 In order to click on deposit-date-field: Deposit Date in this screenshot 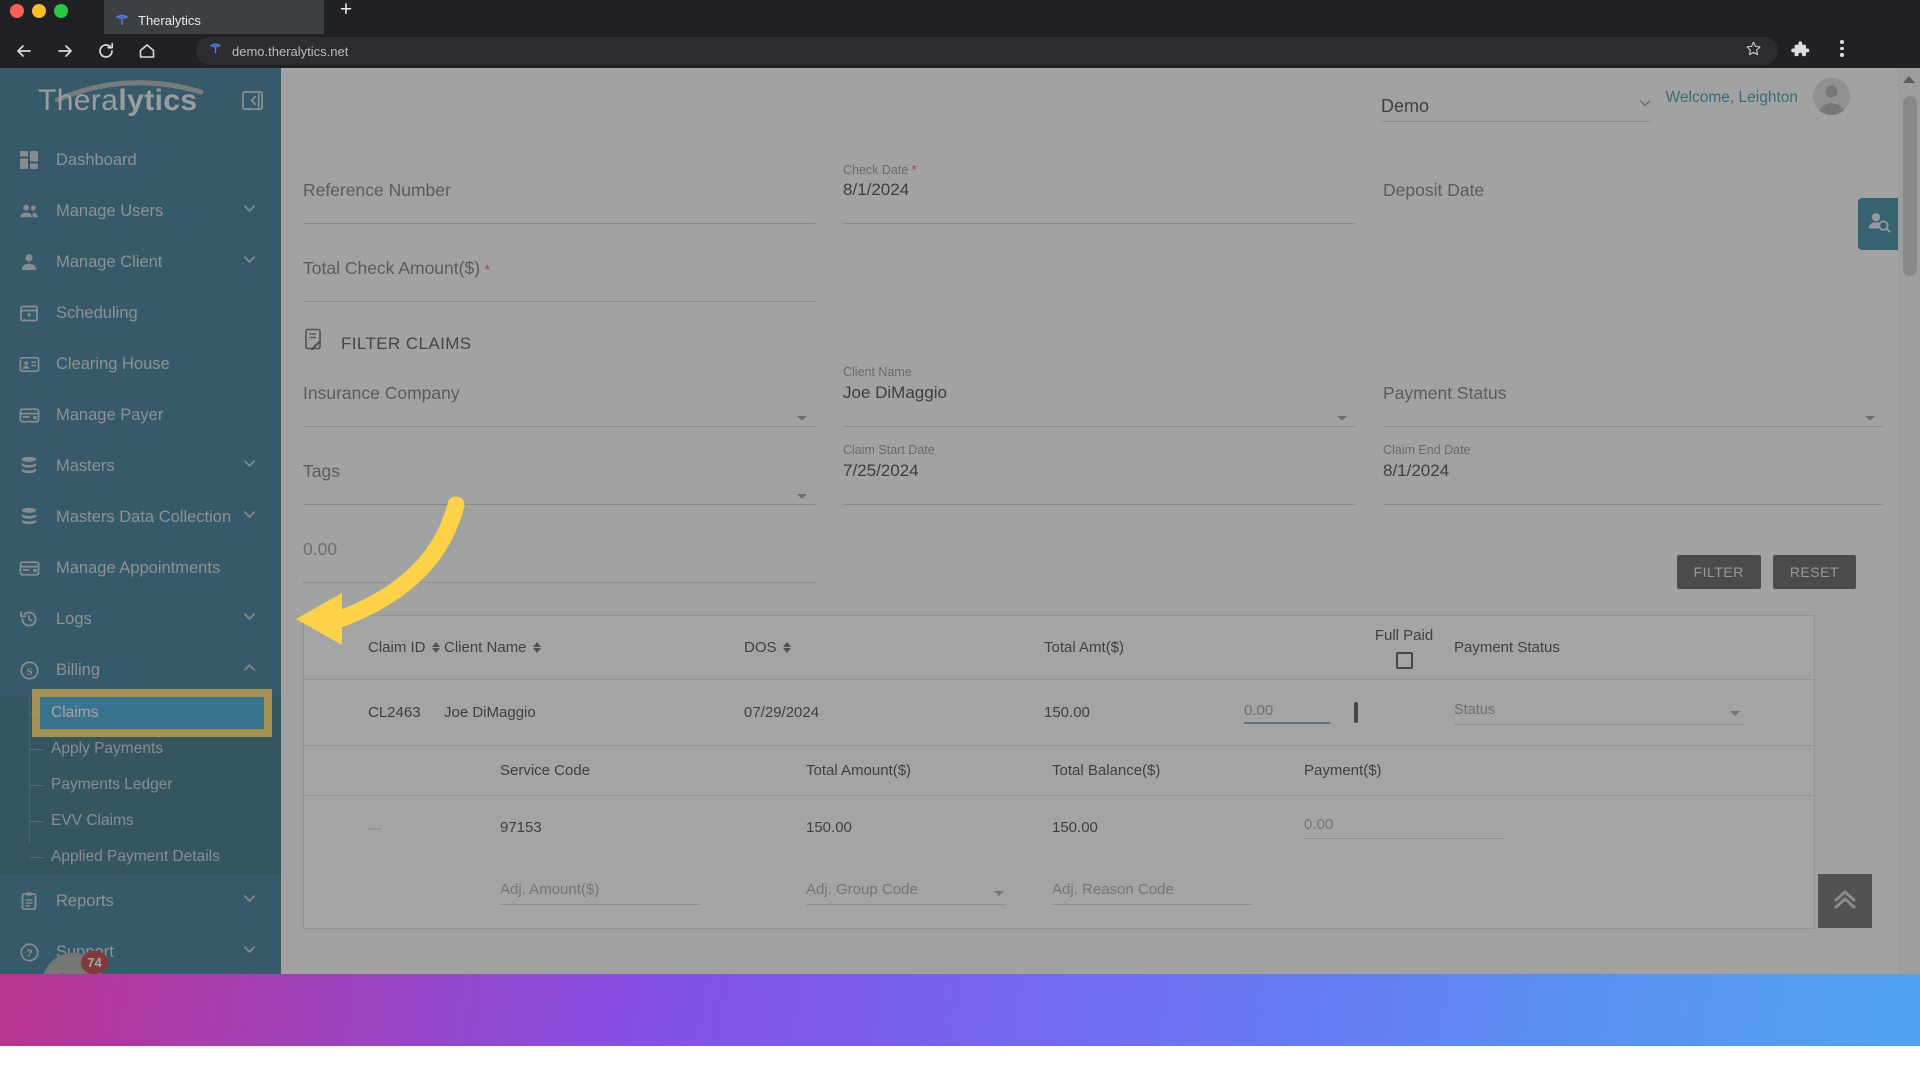, I will do `click(1633, 201)`.